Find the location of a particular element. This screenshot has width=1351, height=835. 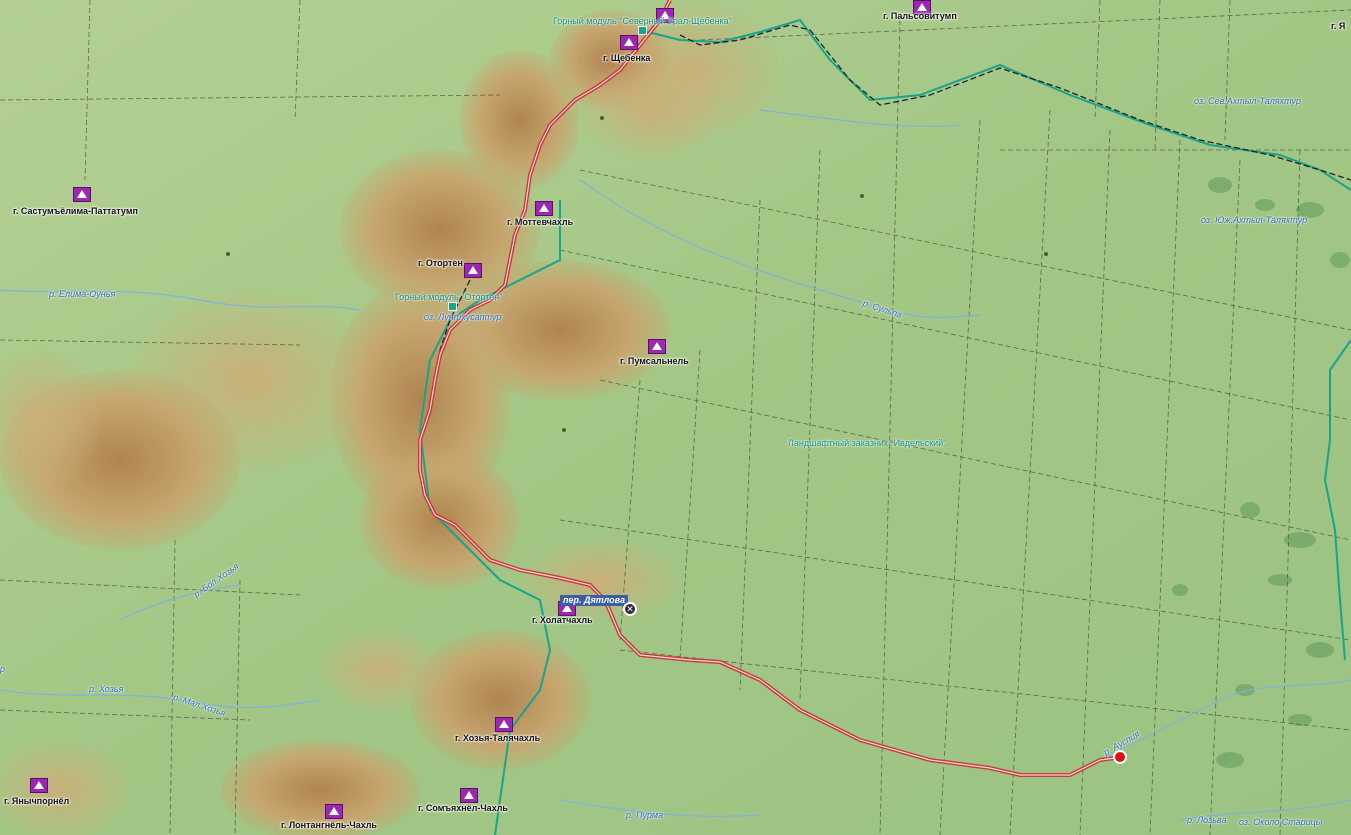

river-purma-label: р. Пурма is located at coordinates (645, 815).